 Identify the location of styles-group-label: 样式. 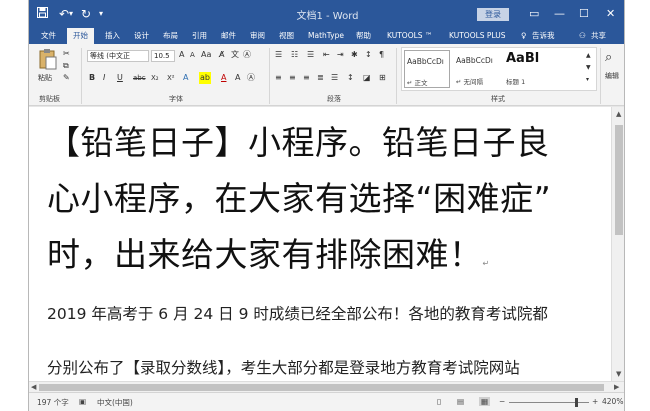
(498, 99).